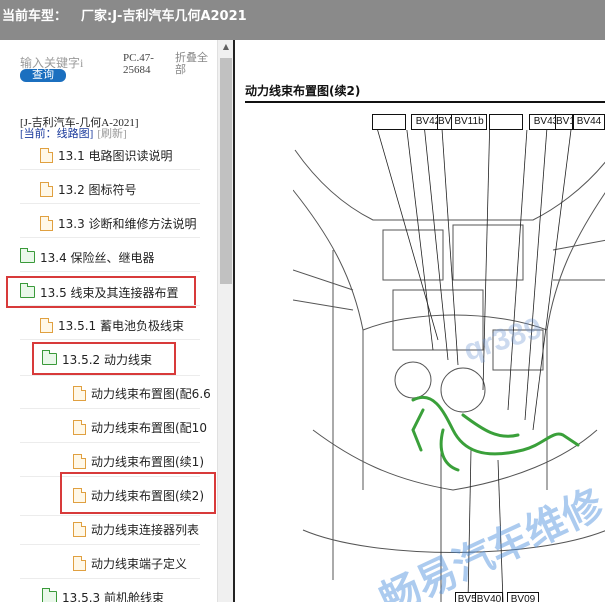  I want to click on tree-item: 动力线束布置图(配6.6, so click(145, 393).